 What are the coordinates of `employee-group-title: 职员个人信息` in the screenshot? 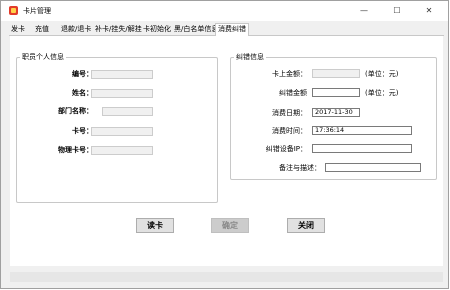 It's located at (43, 57).